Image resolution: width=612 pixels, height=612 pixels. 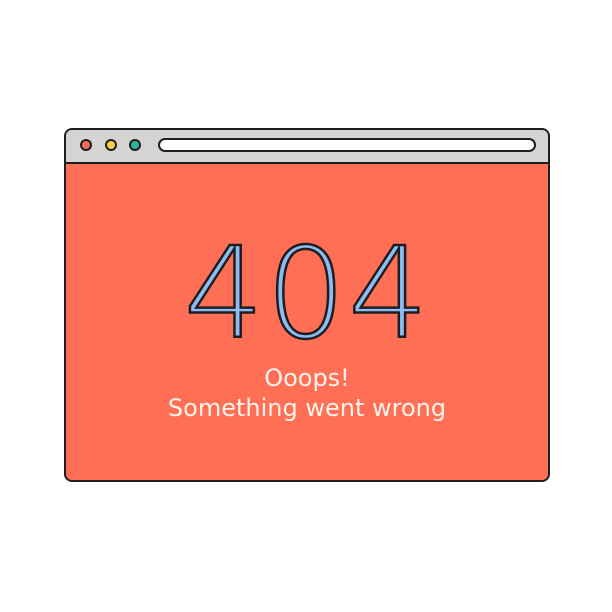 I want to click on error-message-detail: Something went wrong, so click(x=307, y=408).